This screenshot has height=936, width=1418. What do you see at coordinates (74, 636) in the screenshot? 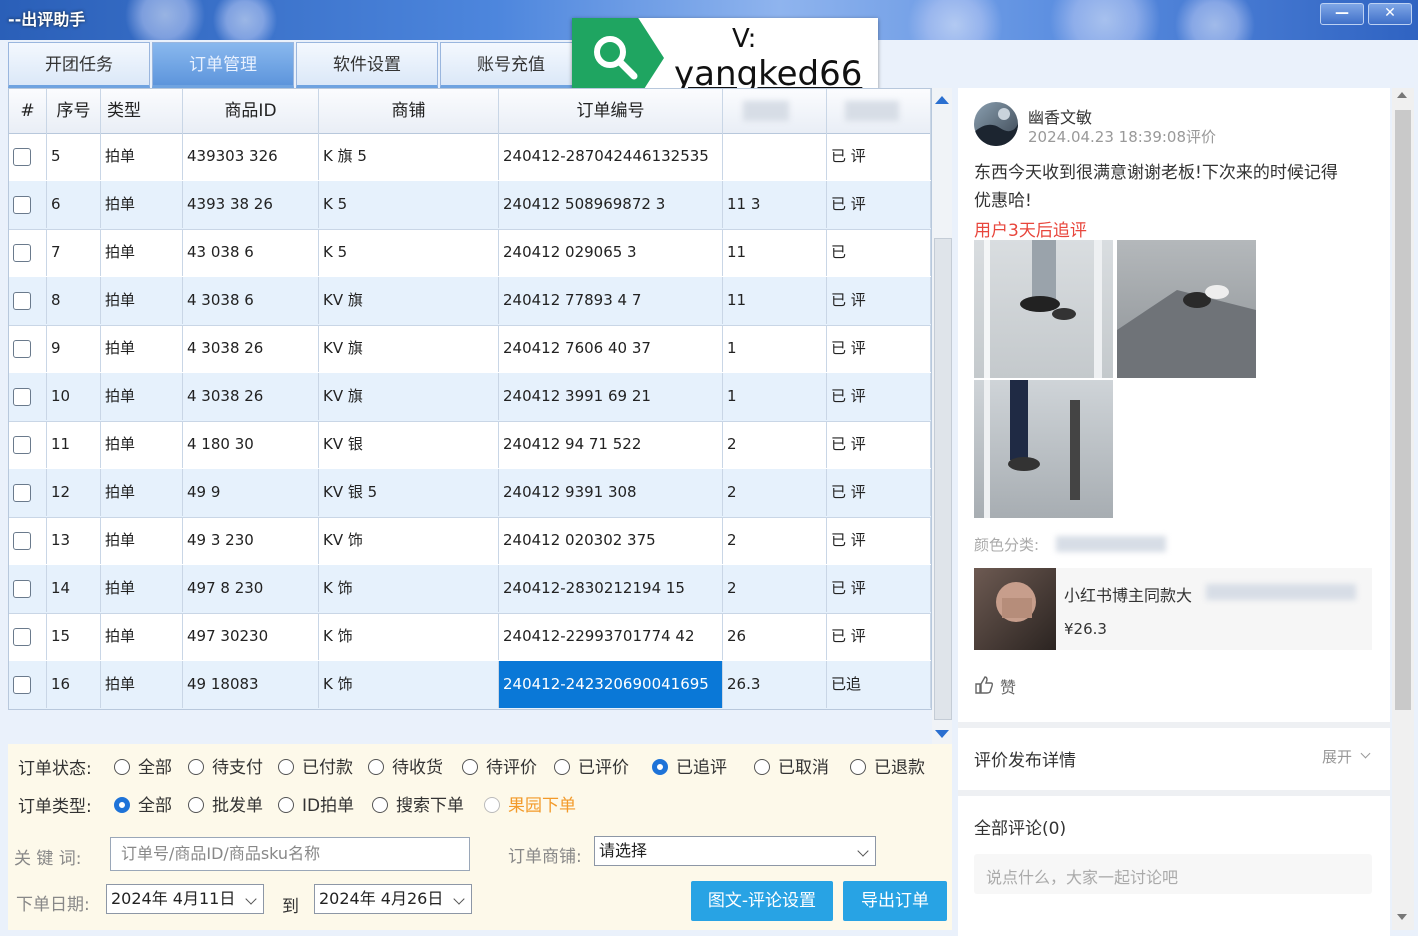
I see `cell-seq: 15` at bounding box center [74, 636].